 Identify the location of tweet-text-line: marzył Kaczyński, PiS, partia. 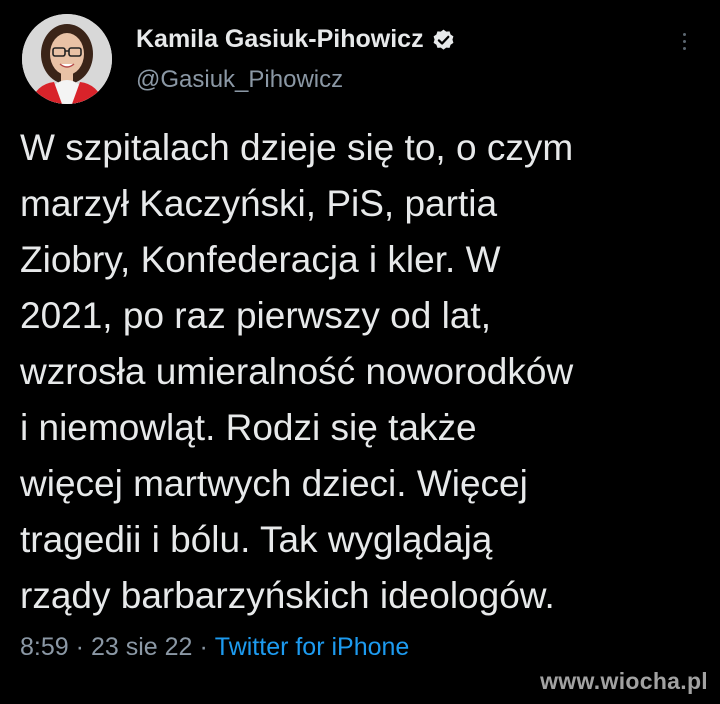
(259, 203).